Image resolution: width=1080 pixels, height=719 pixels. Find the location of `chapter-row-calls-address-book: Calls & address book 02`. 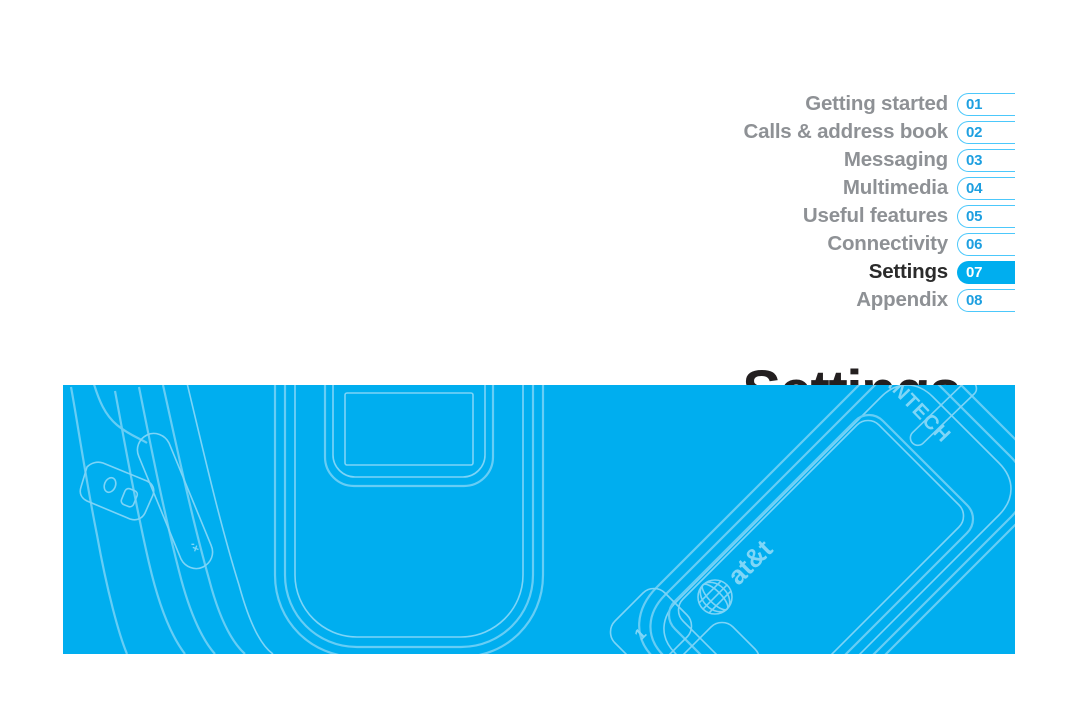

chapter-row-calls-address-book: Calls & address book 02 is located at coordinates (507, 132).